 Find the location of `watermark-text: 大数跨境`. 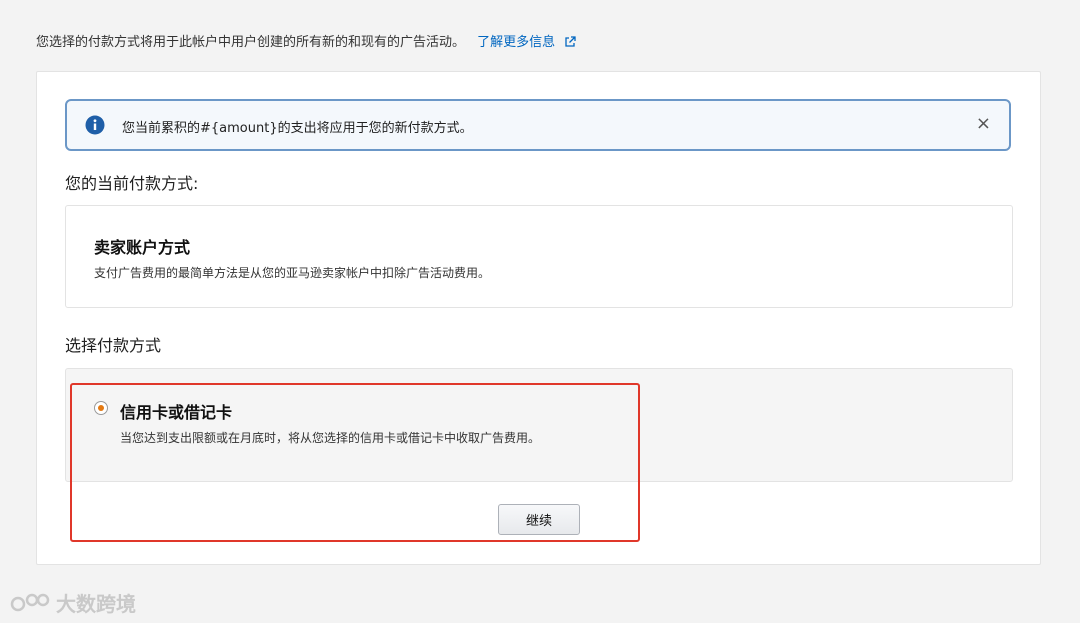

watermark-text: 大数跨境 is located at coordinates (96, 604).